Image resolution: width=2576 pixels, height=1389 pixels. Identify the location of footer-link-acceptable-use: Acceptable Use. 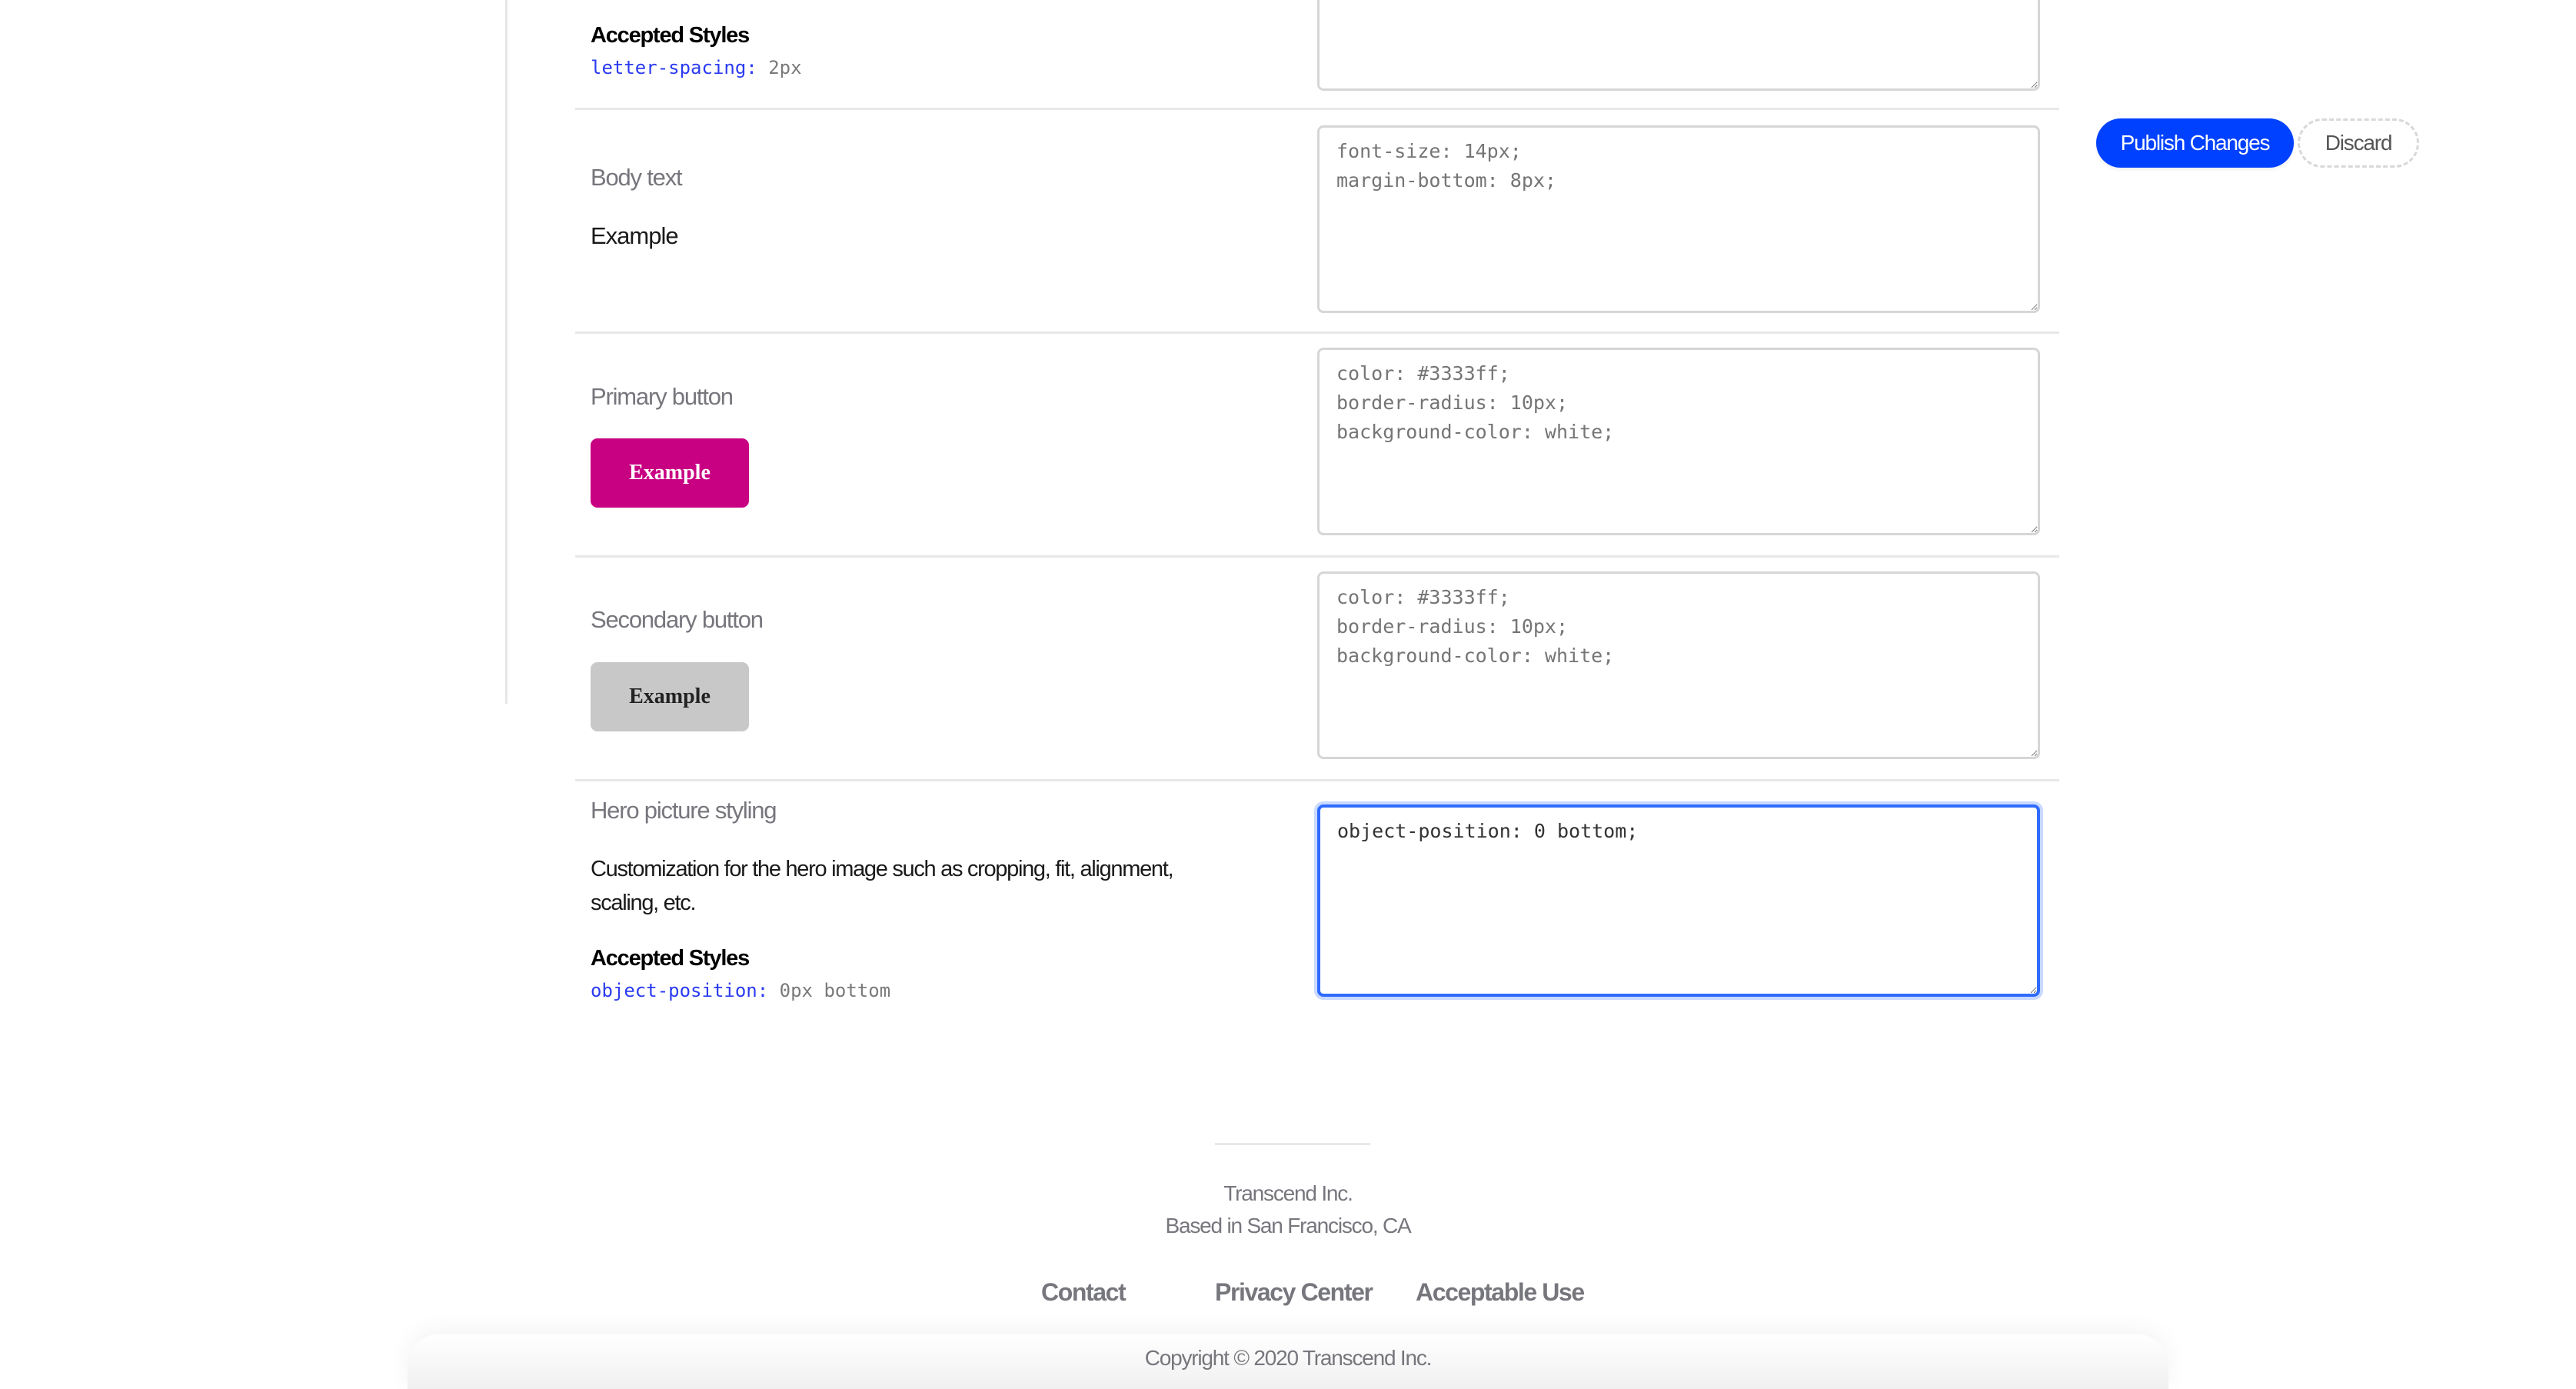
(1500, 1292).